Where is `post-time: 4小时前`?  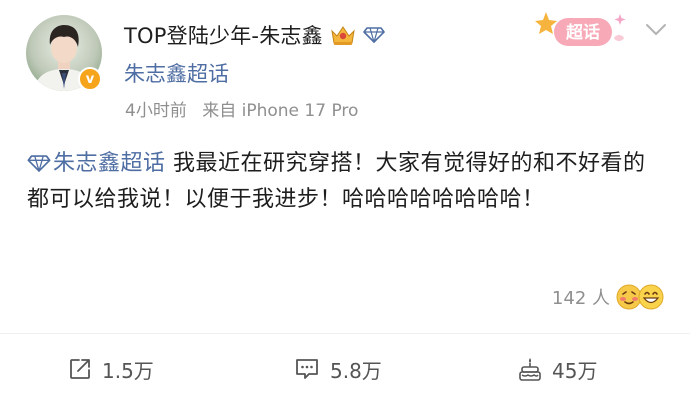 post-time: 4小时前 is located at coordinates (156, 111).